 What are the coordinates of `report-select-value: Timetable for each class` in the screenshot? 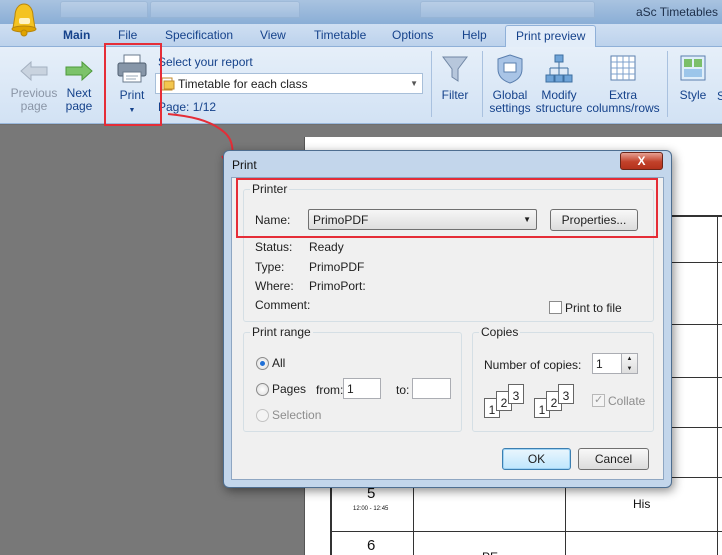 It's located at (243, 84).